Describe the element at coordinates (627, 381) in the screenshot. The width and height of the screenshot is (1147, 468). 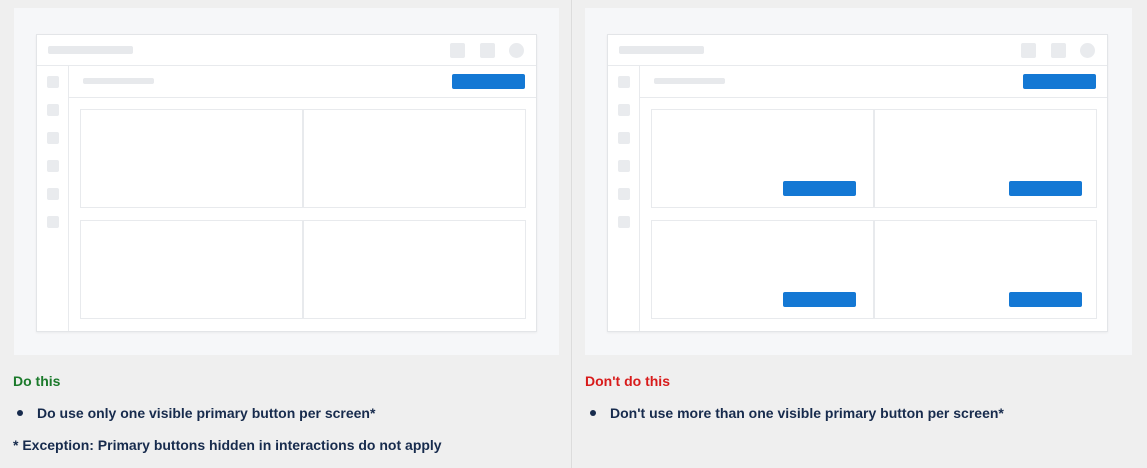
I see `dont-caption: Don't do this` at that location.